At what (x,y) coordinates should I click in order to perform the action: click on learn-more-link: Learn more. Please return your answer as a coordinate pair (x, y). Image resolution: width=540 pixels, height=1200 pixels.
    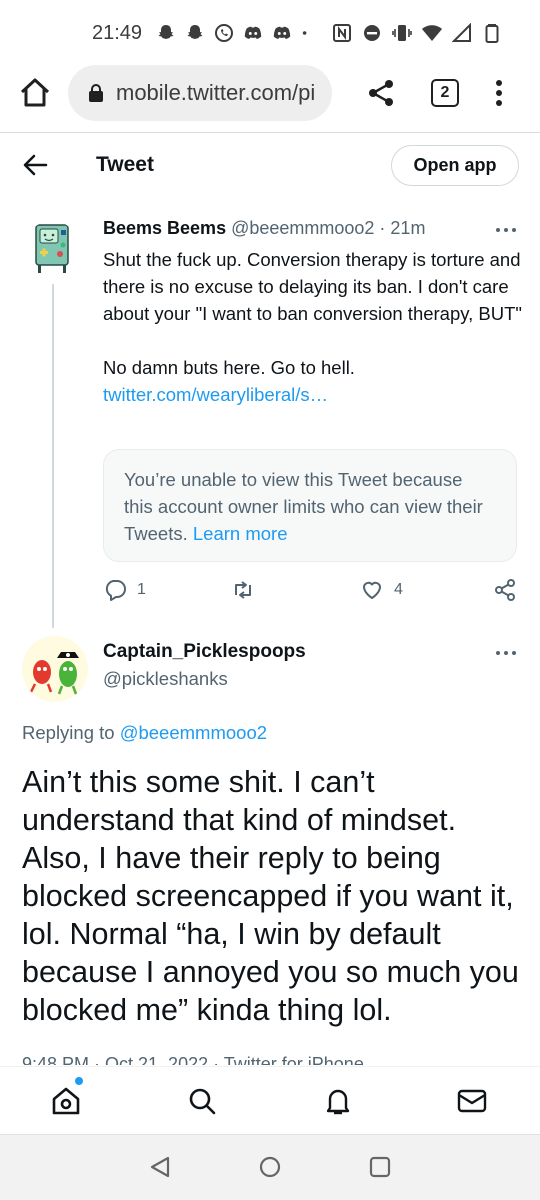
    Looking at the image, I should click on (240, 533).